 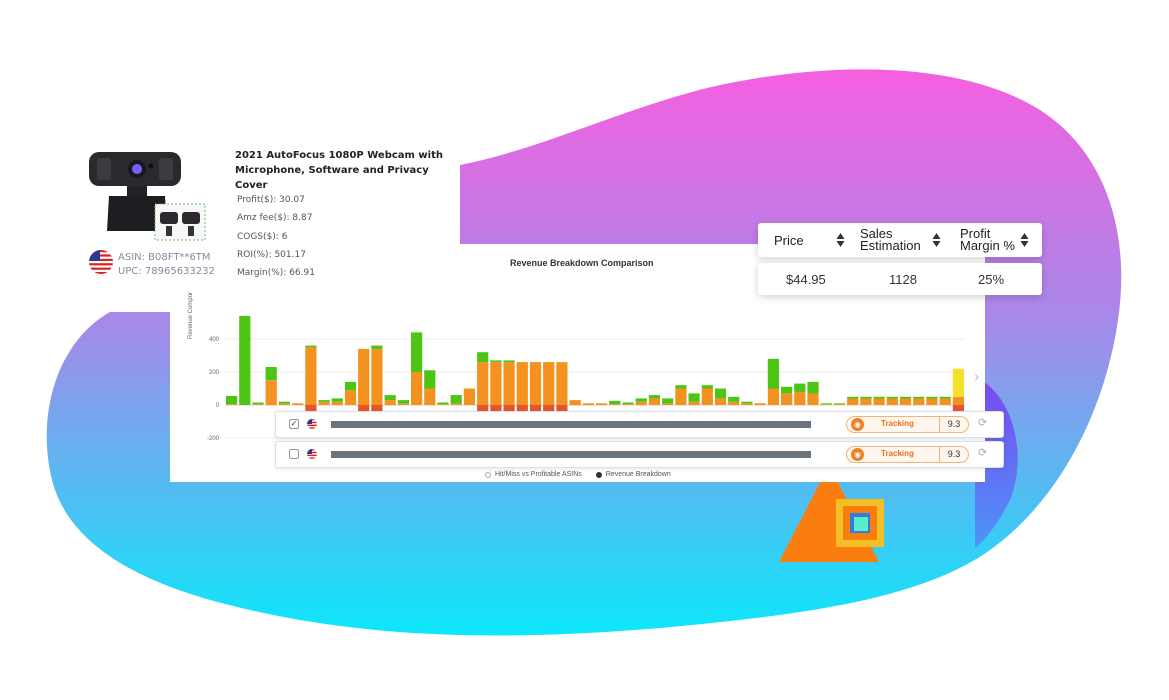 What do you see at coordinates (953, 454) in the screenshot?
I see `tracking-score: 9.3` at bounding box center [953, 454].